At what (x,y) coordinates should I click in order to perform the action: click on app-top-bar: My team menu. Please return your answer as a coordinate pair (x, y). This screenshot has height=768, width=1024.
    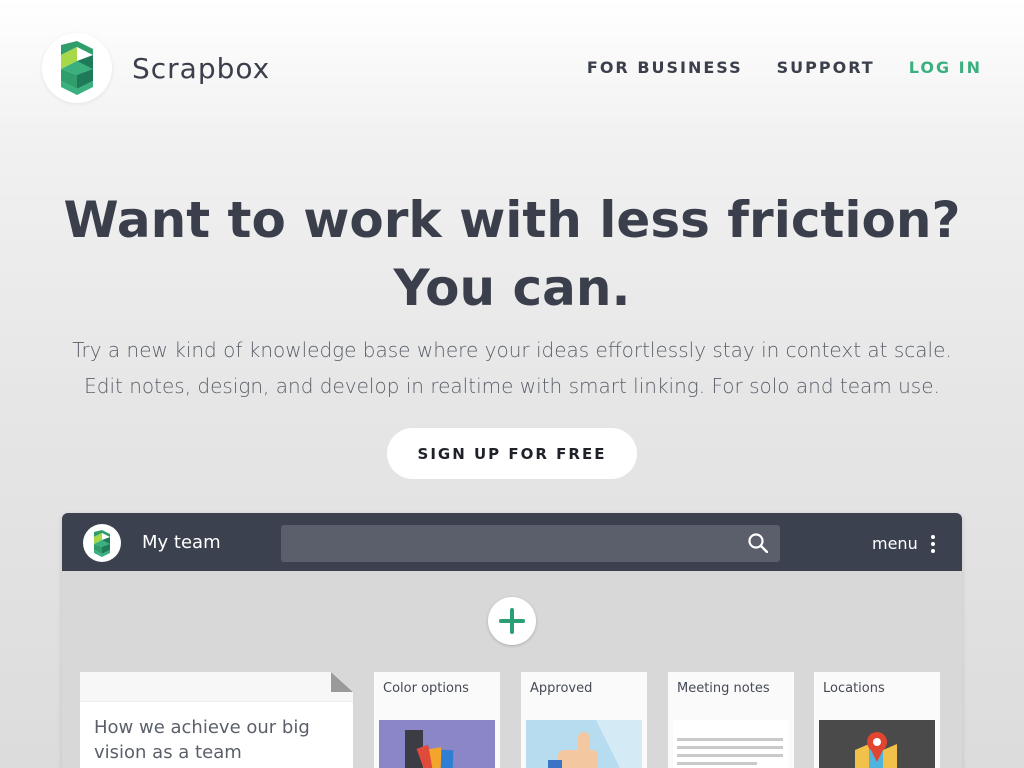
    Looking at the image, I should click on (512, 542).